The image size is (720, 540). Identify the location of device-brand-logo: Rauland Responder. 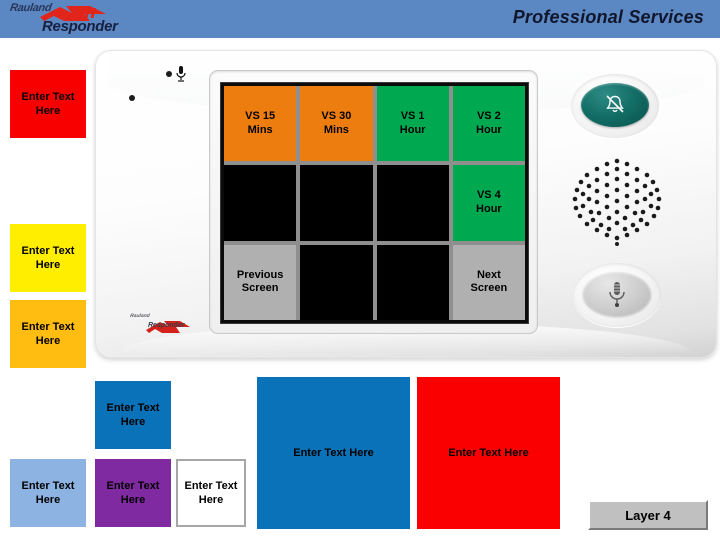
(168, 326).